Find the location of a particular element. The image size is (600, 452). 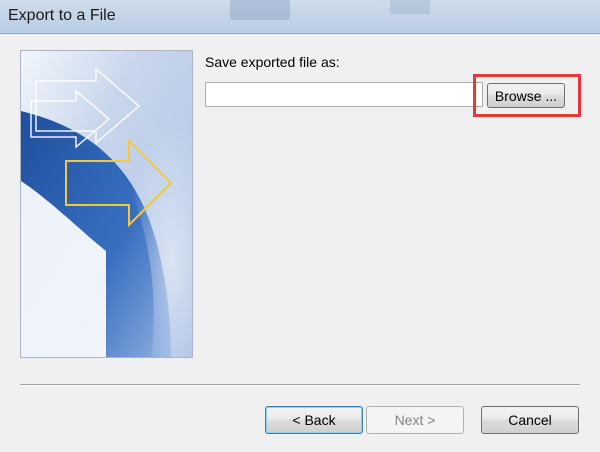

window-title: Export to a File is located at coordinates (62, 15).